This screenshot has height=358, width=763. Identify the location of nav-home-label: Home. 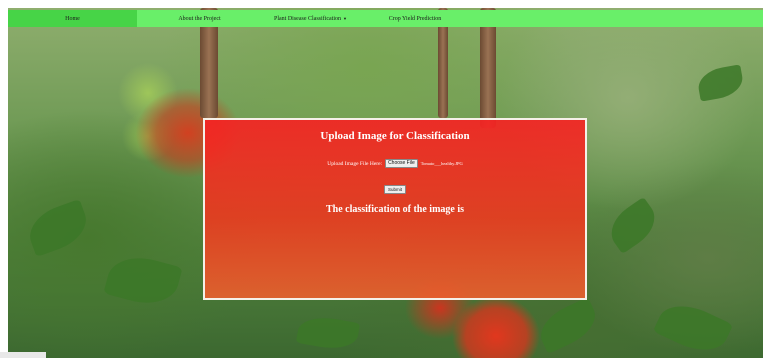
(72, 18).